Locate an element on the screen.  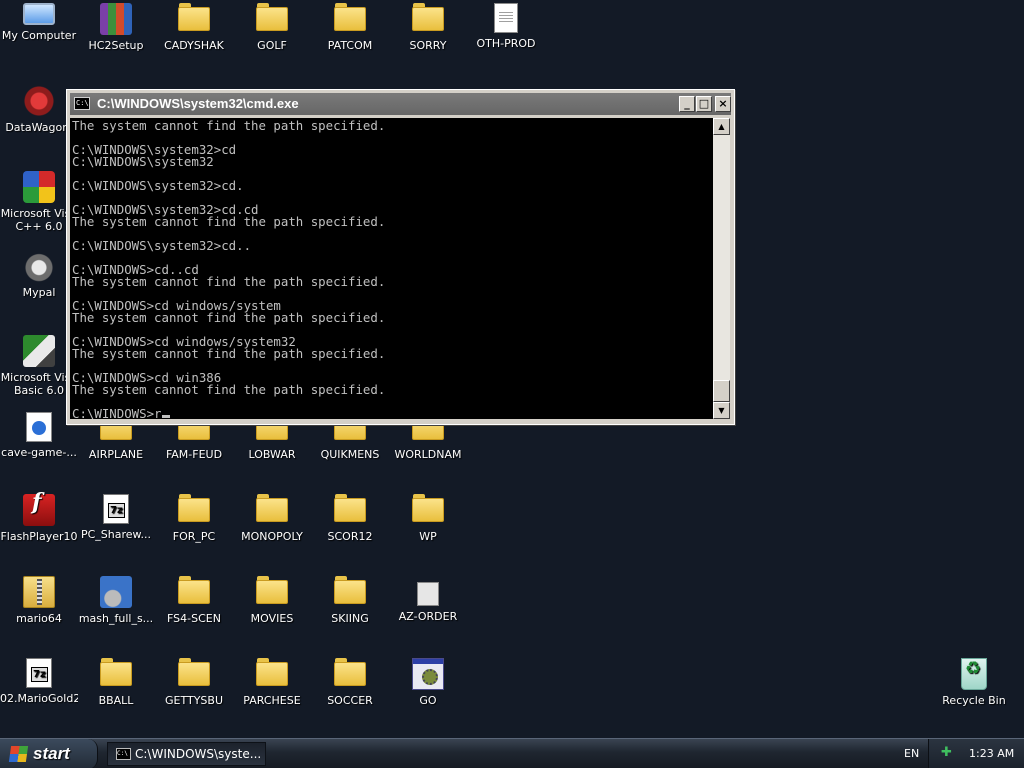
console-line: C:\WINDOWS\system32>cd. is located at coordinates (158, 185).